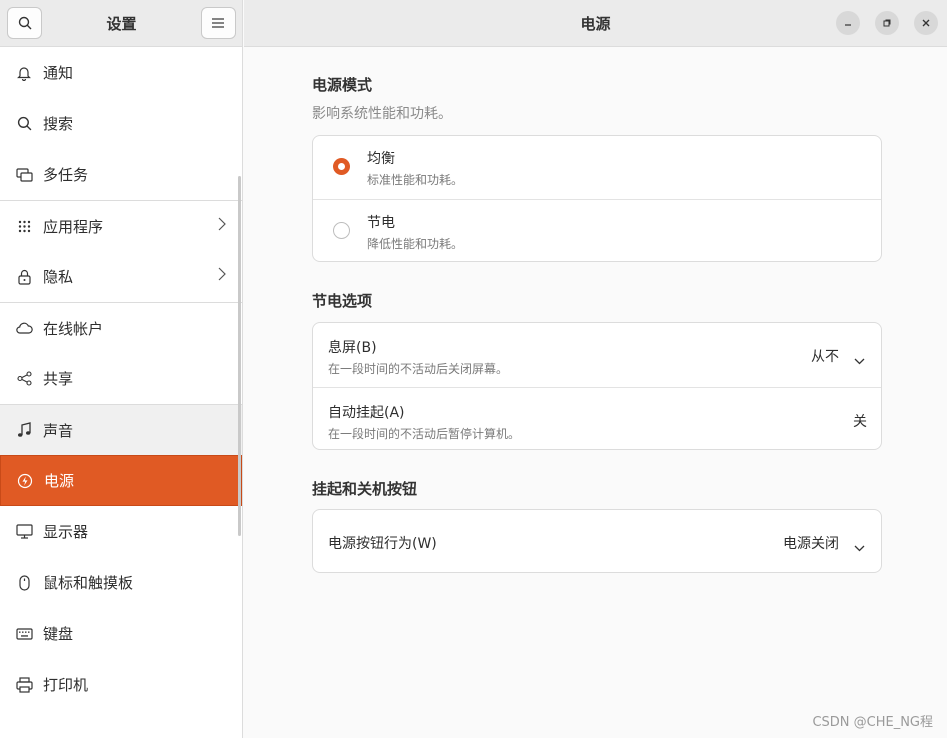  Describe the element at coordinates (121, 633) in the screenshot. I see `sidebar-item-keyboard: 键盘` at that location.